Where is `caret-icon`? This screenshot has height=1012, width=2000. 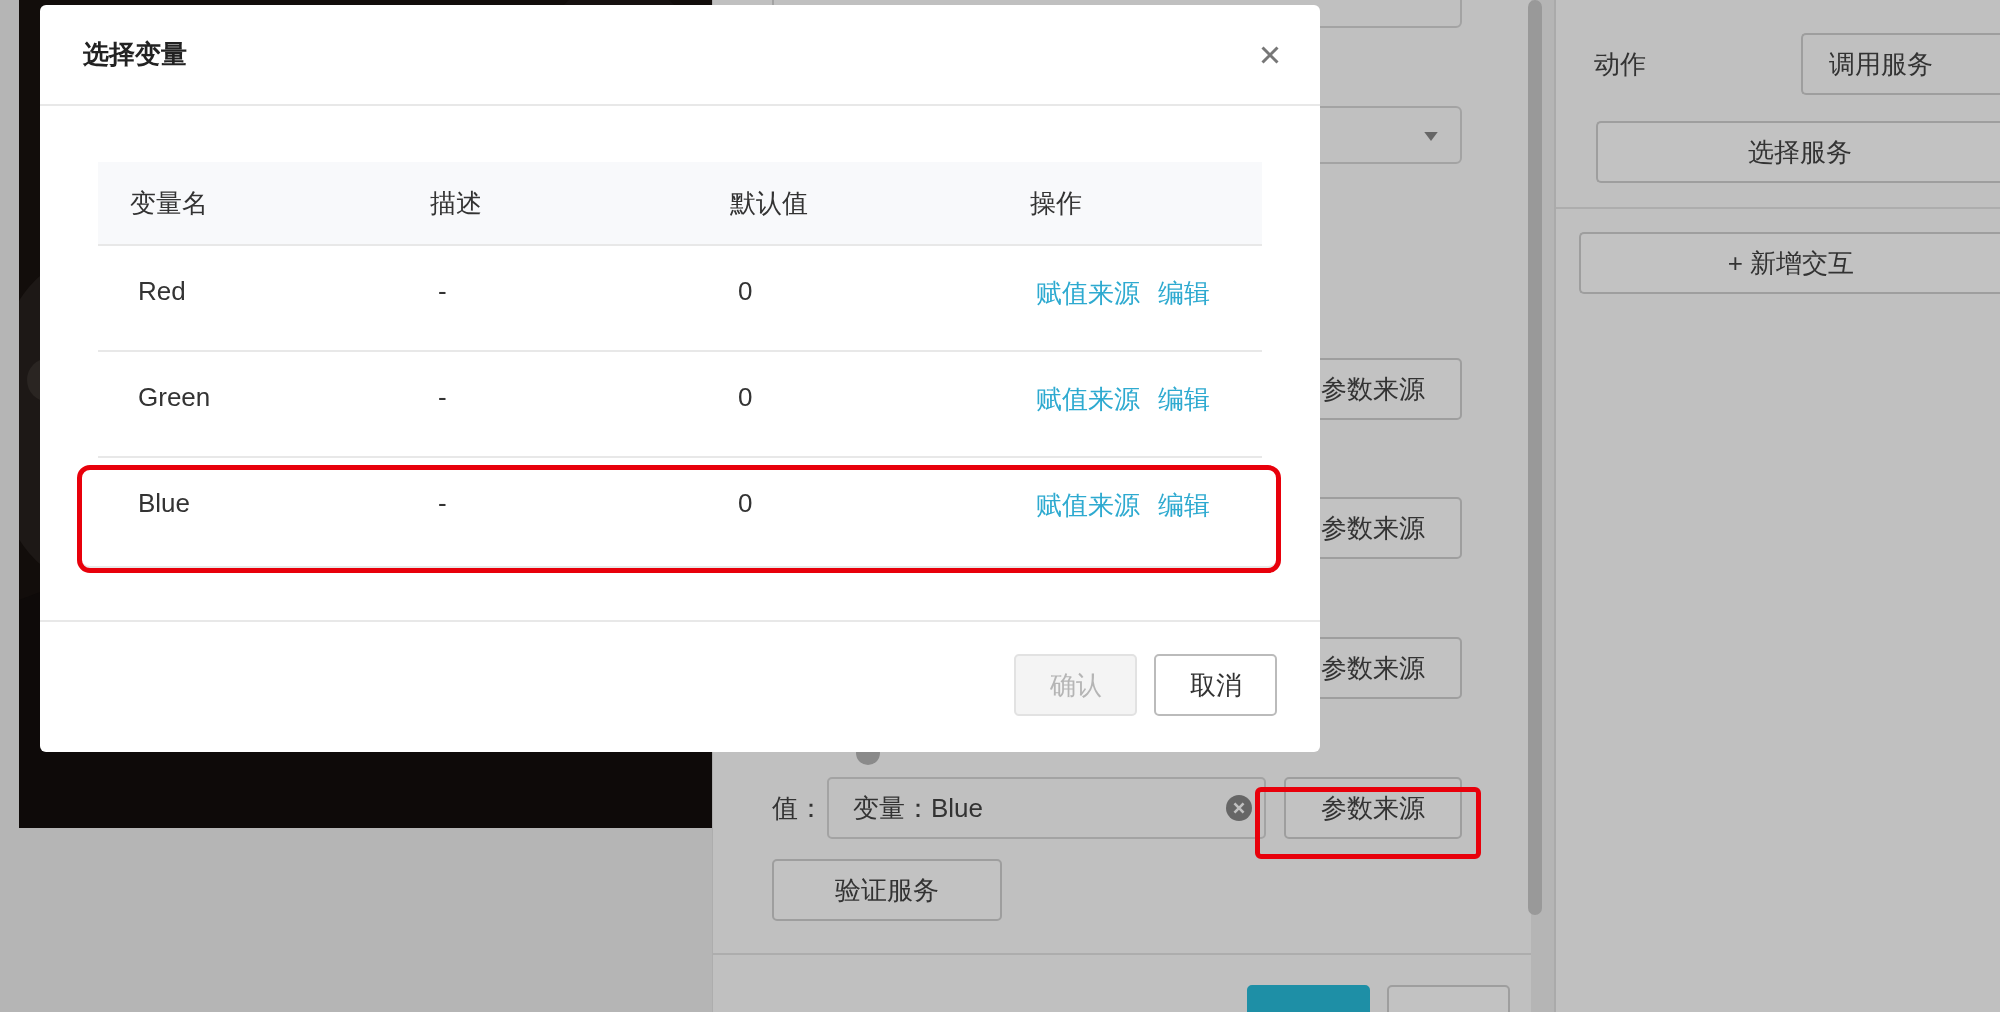 caret-icon is located at coordinates (1431, 136).